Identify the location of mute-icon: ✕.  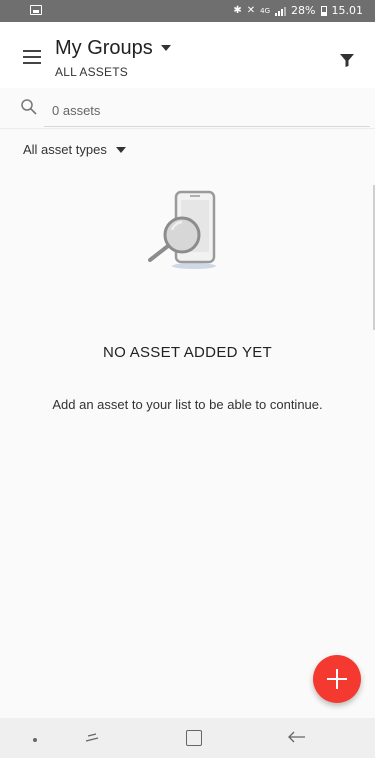
(251, 10).